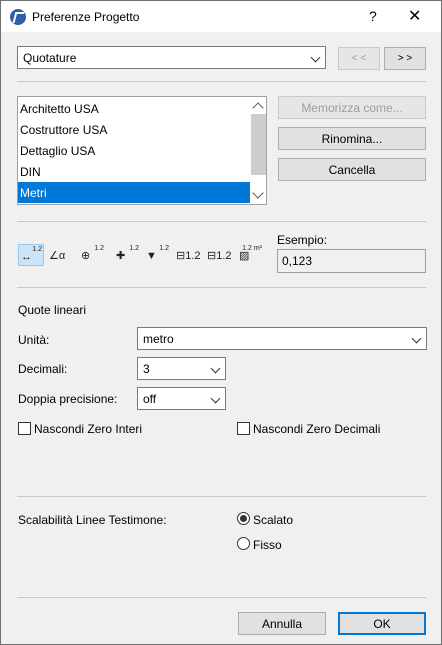  I want to click on elevation-dimension-icon: 1.2 ▼, so click(157, 255).